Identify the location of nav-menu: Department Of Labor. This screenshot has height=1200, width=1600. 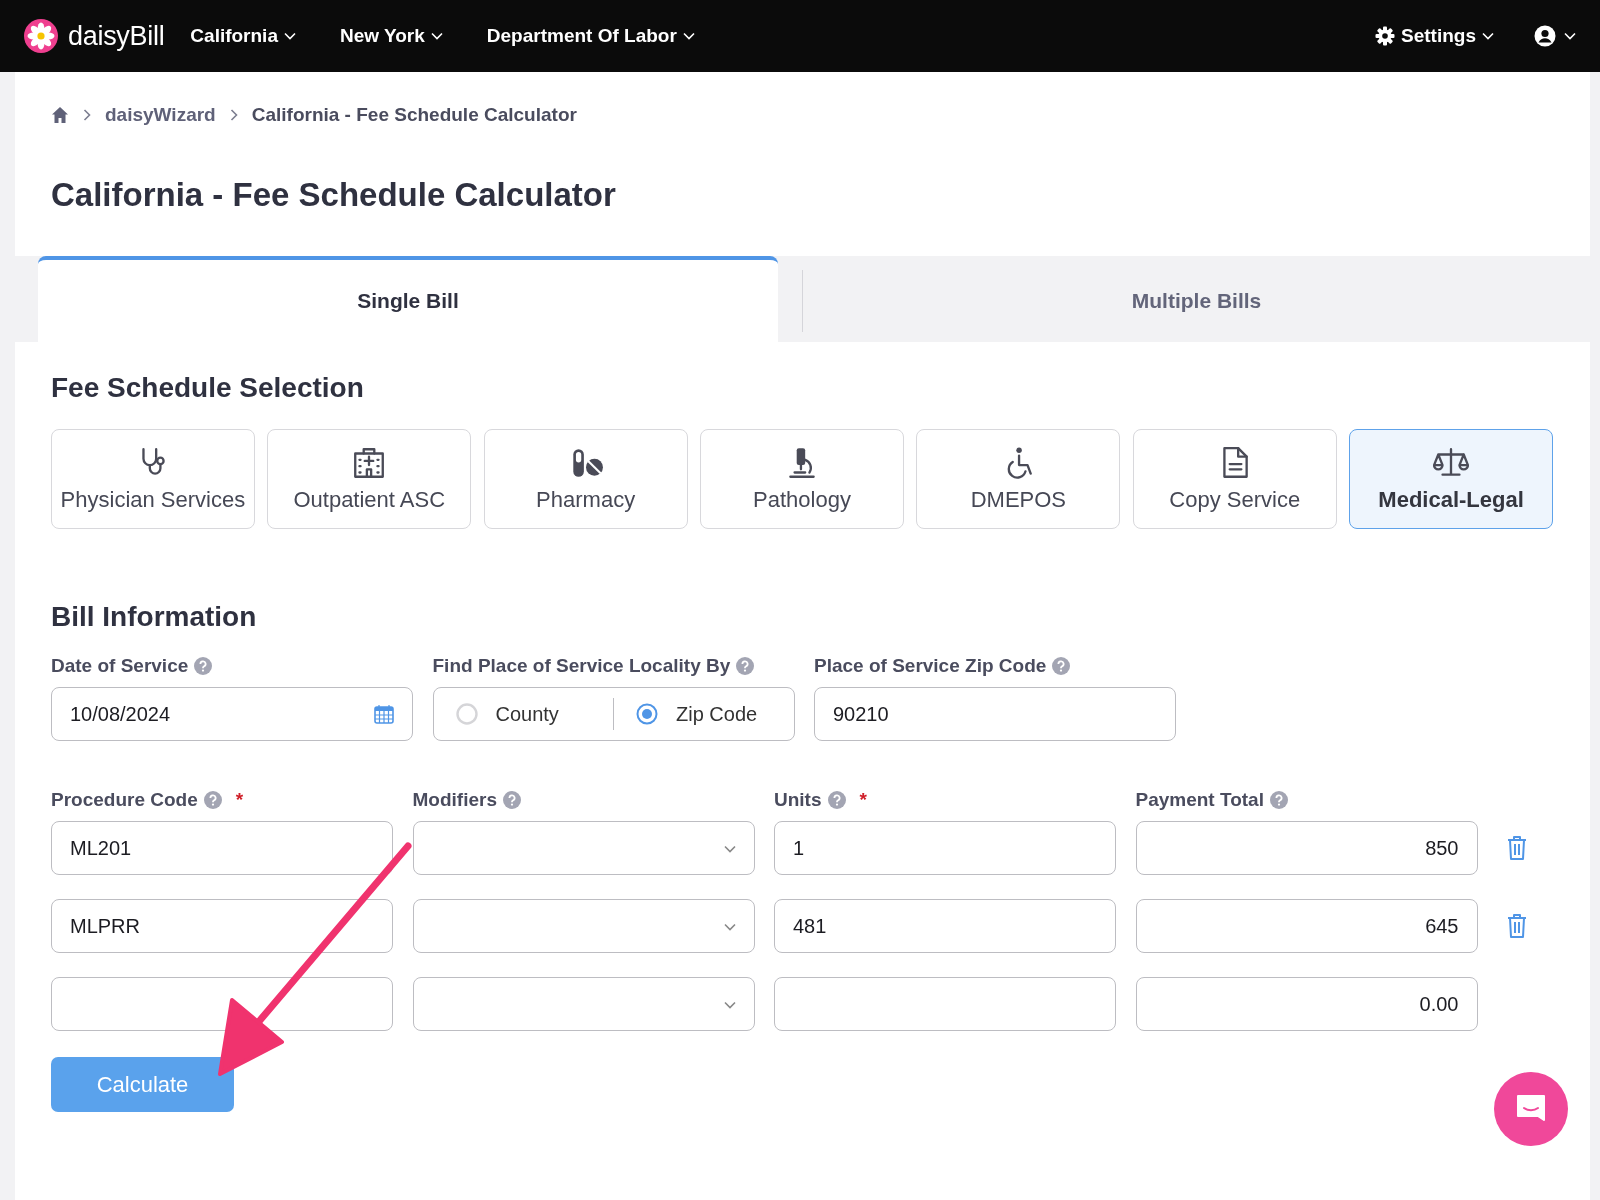
(590, 36).